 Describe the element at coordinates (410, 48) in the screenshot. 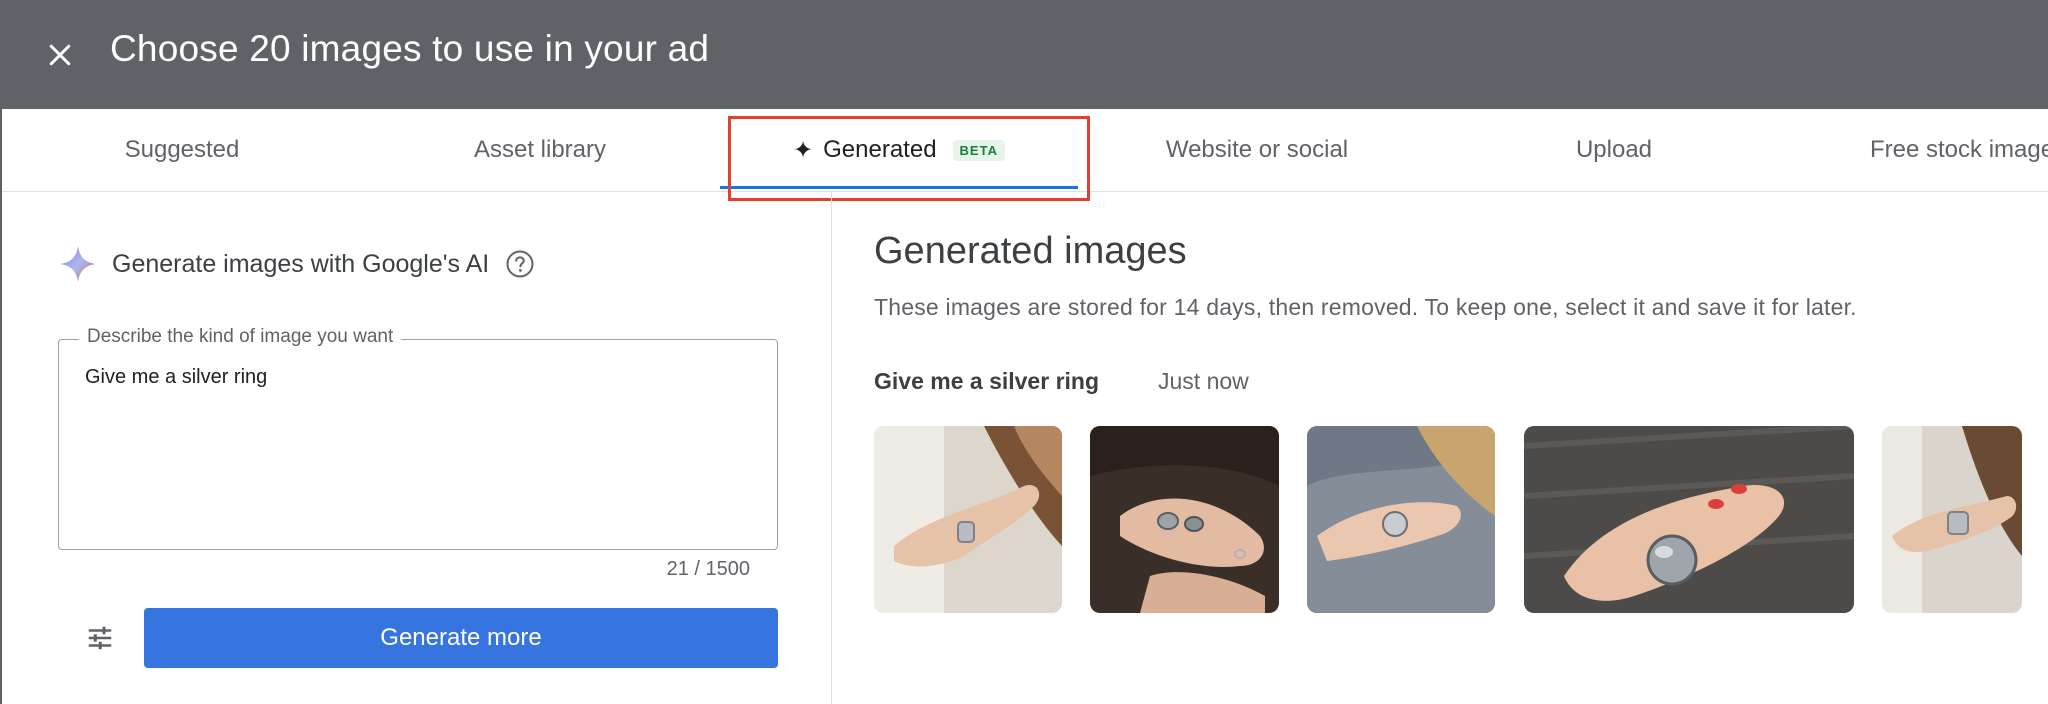

I see `dialog-title: Choose 20 images to use in your ad` at that location.